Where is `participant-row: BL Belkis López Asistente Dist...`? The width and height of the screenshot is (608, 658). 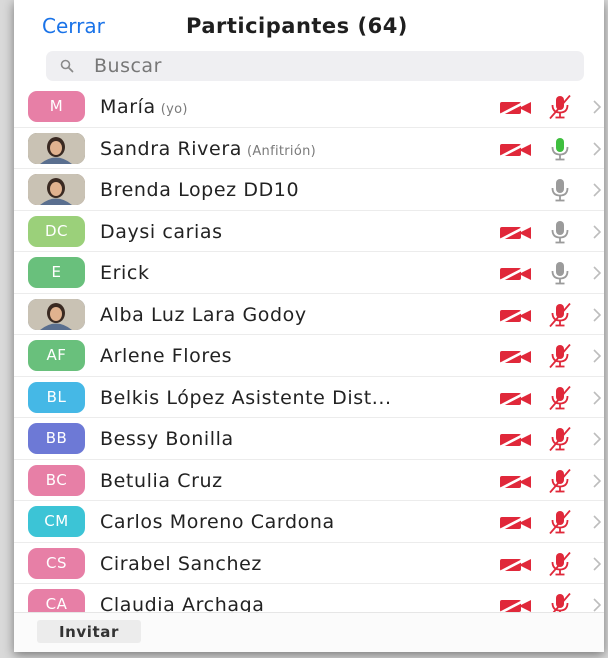
participant-row: BL Belkis López Asistente Dist... is located at coordinates (309, 397).